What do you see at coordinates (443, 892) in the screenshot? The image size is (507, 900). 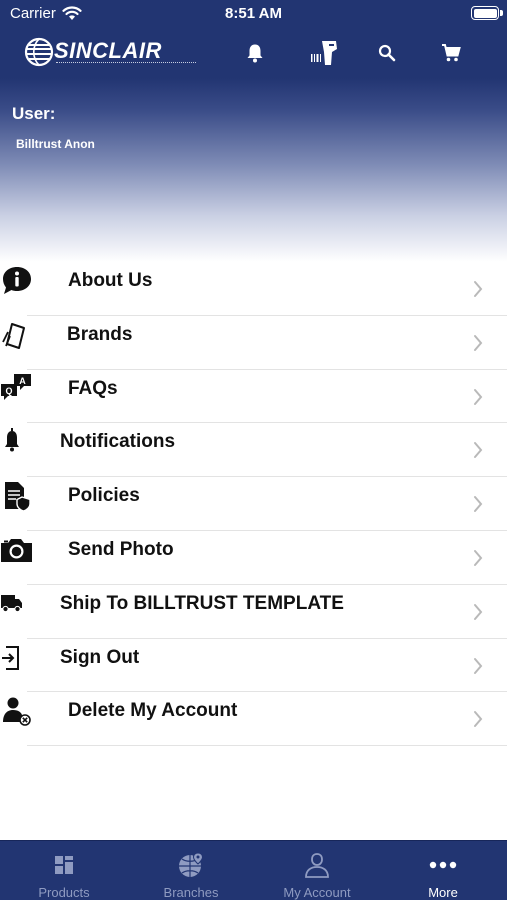 I see `tab-label: More` at bounding box center [443, 892].